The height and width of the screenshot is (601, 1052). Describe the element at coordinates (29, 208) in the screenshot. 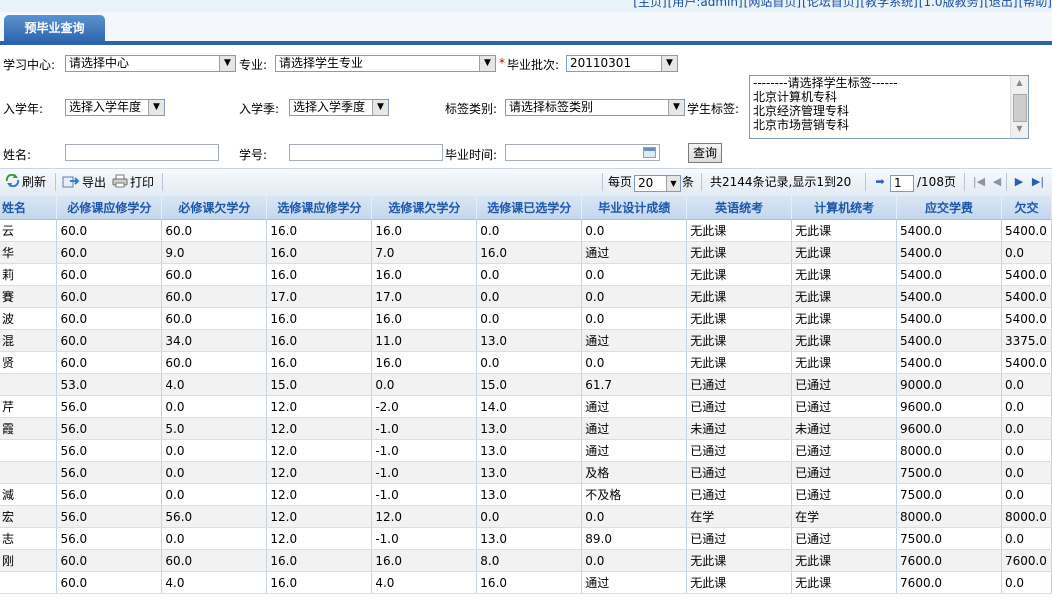

I see `column-header: 姓名` at that location.